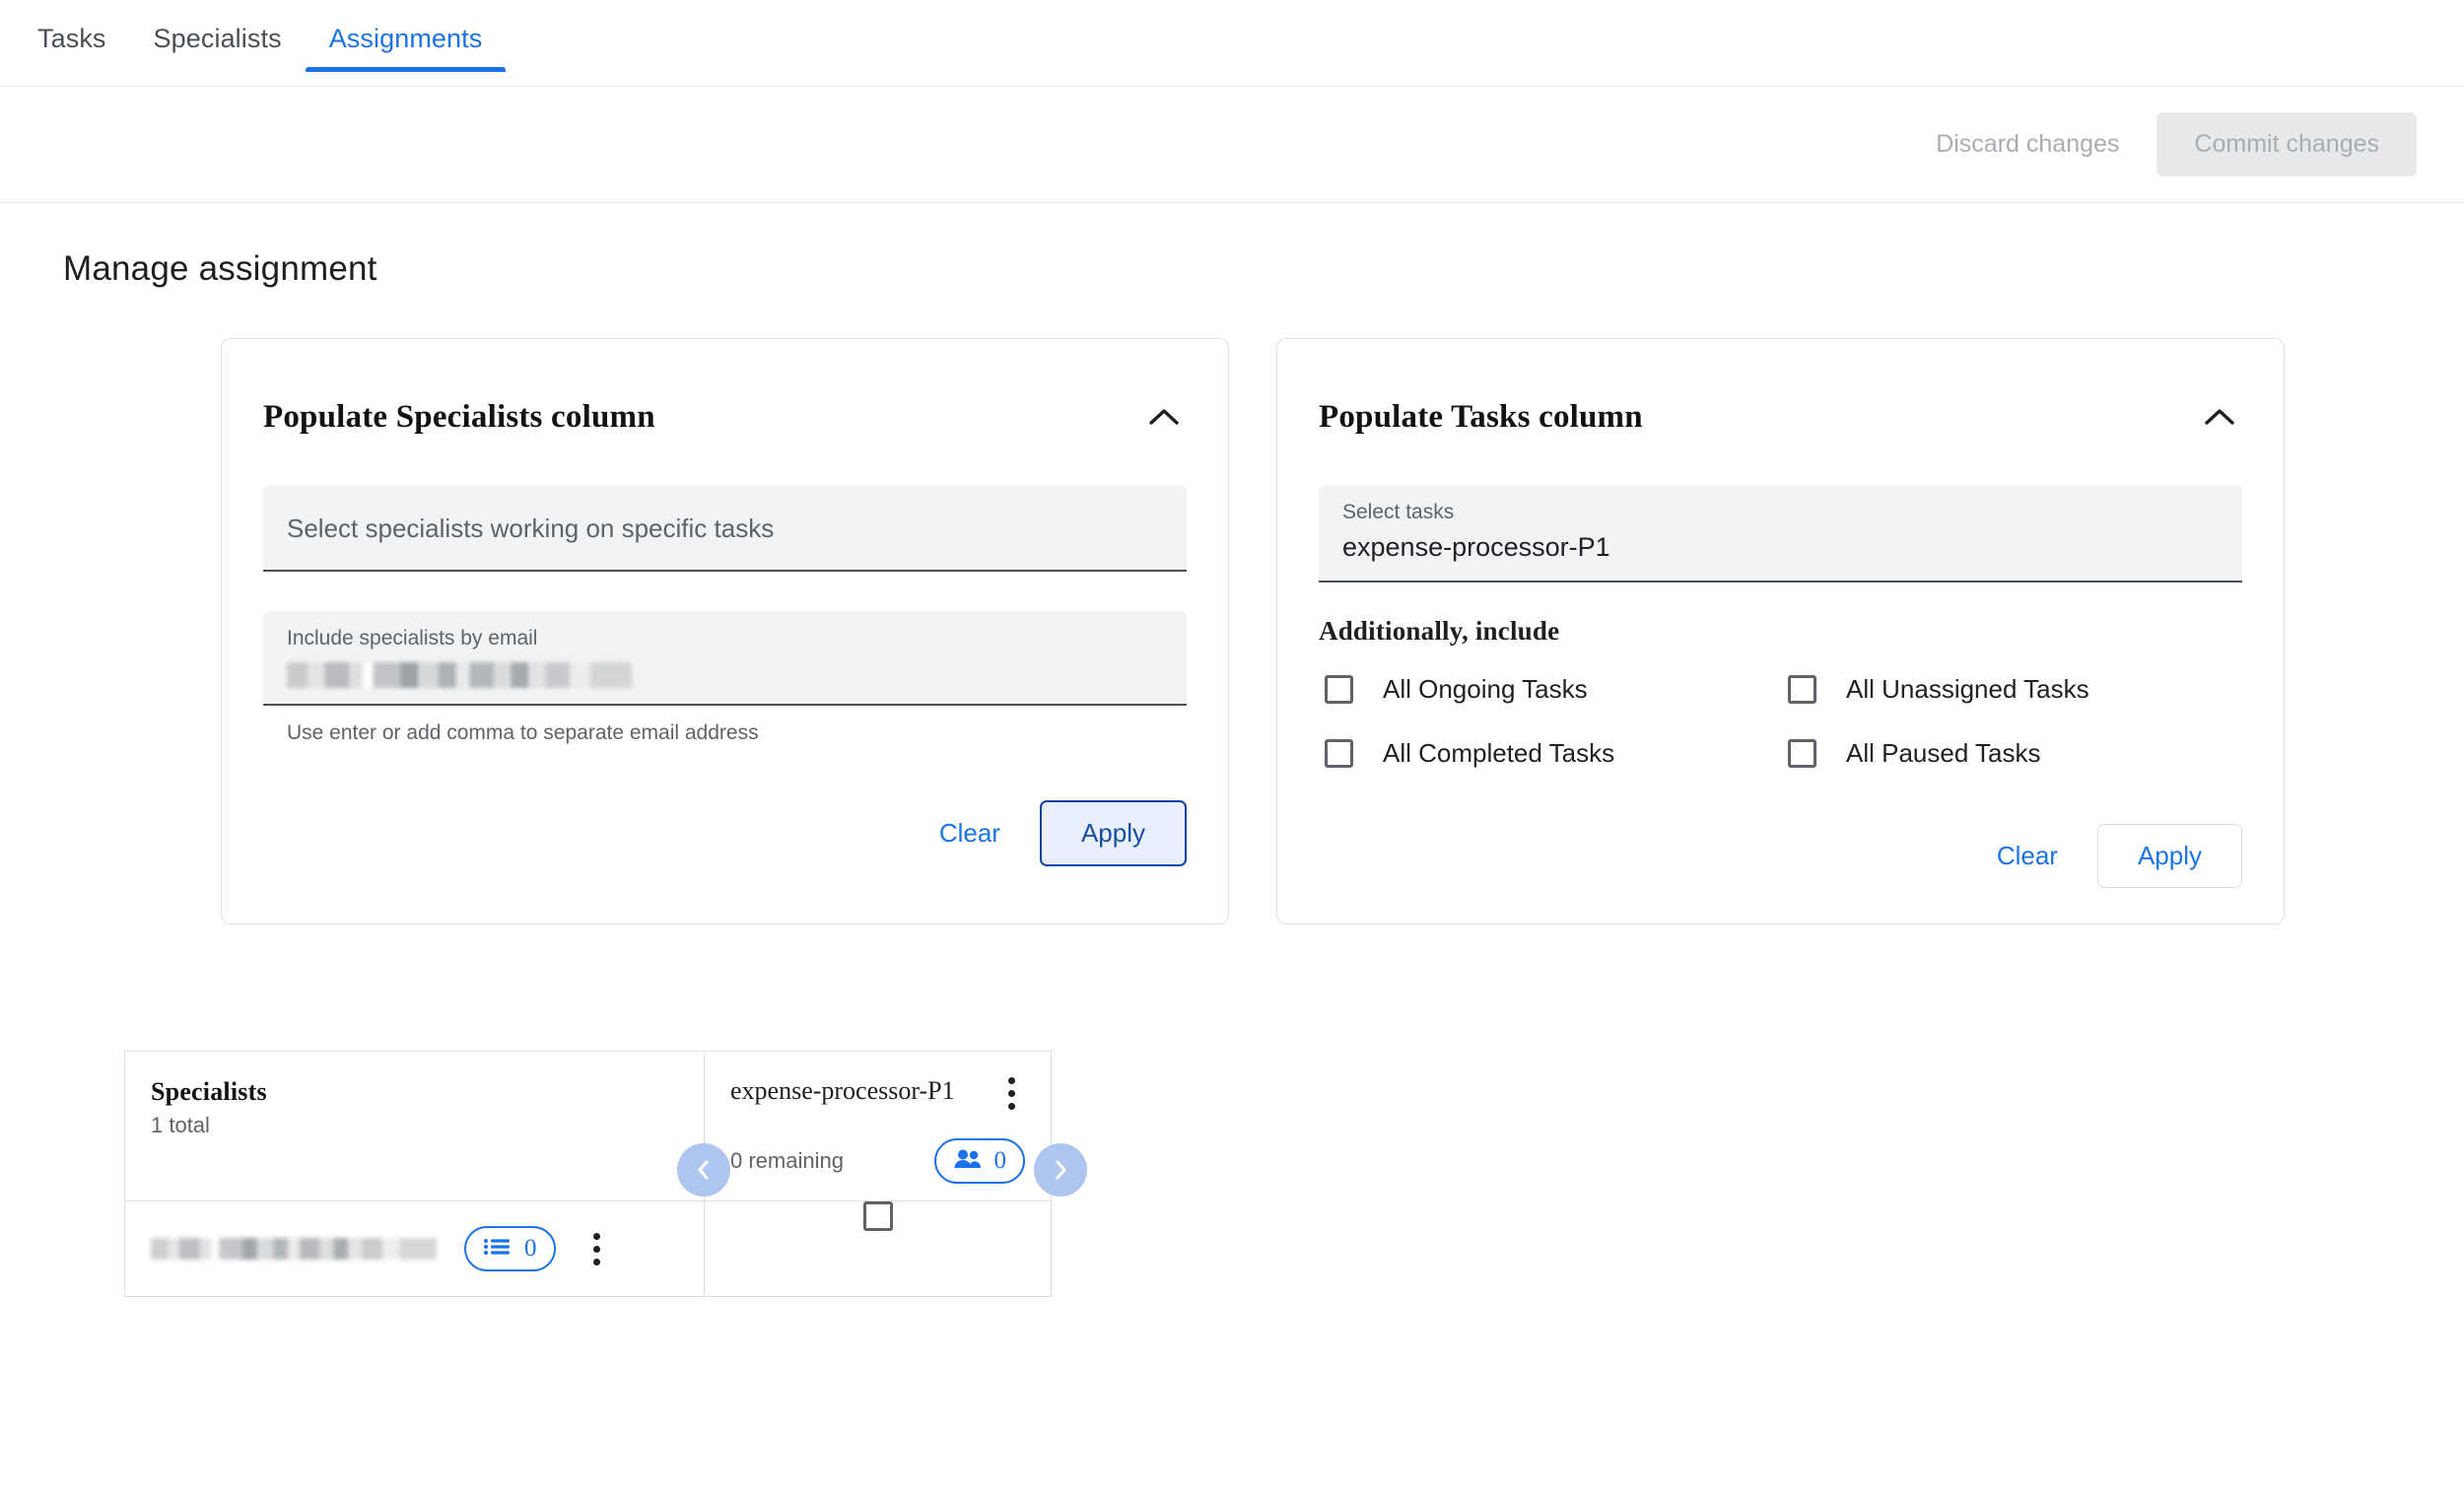  Describe the element at coordinates (1113, 833) in the screenshot. I see `specialists-apply-button: Apply` at that location.